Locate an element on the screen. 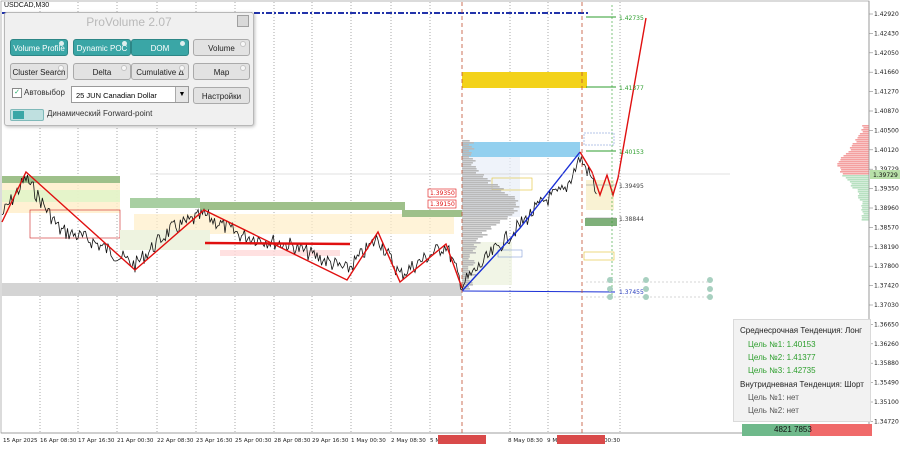  level-label-6: 1.37455 is located at coordinates (631, 292).